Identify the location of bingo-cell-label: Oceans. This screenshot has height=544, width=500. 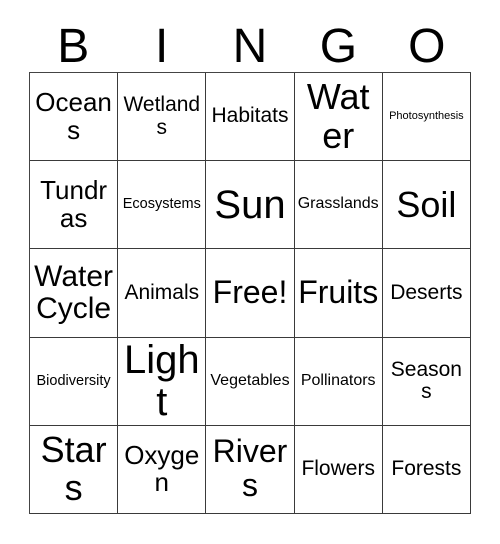
(73, 116).